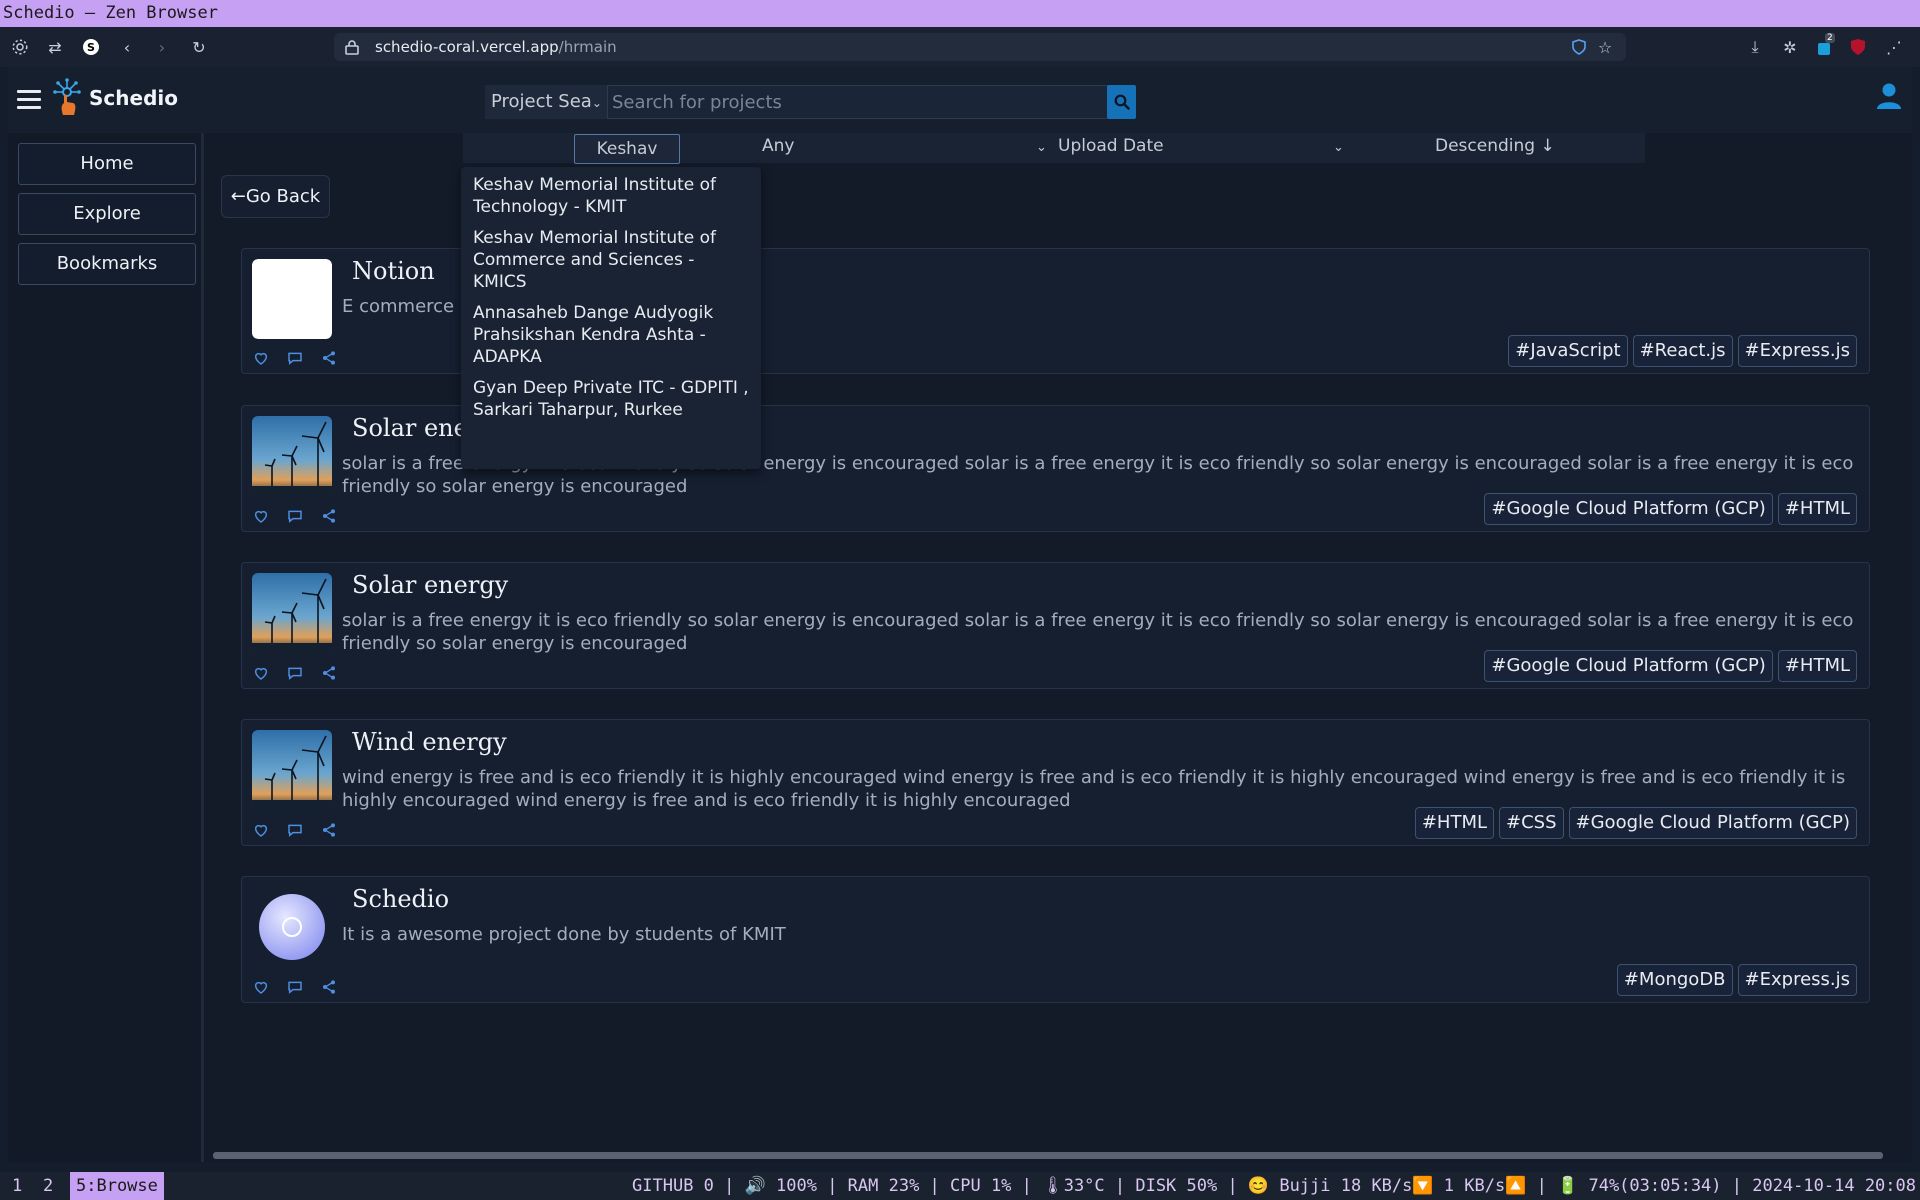 This screenshot has width=1920, height=1200. What do you see at coordinates (106, 647) in the screenshot?
I see `sidebar` at bounding box center [106, 647].